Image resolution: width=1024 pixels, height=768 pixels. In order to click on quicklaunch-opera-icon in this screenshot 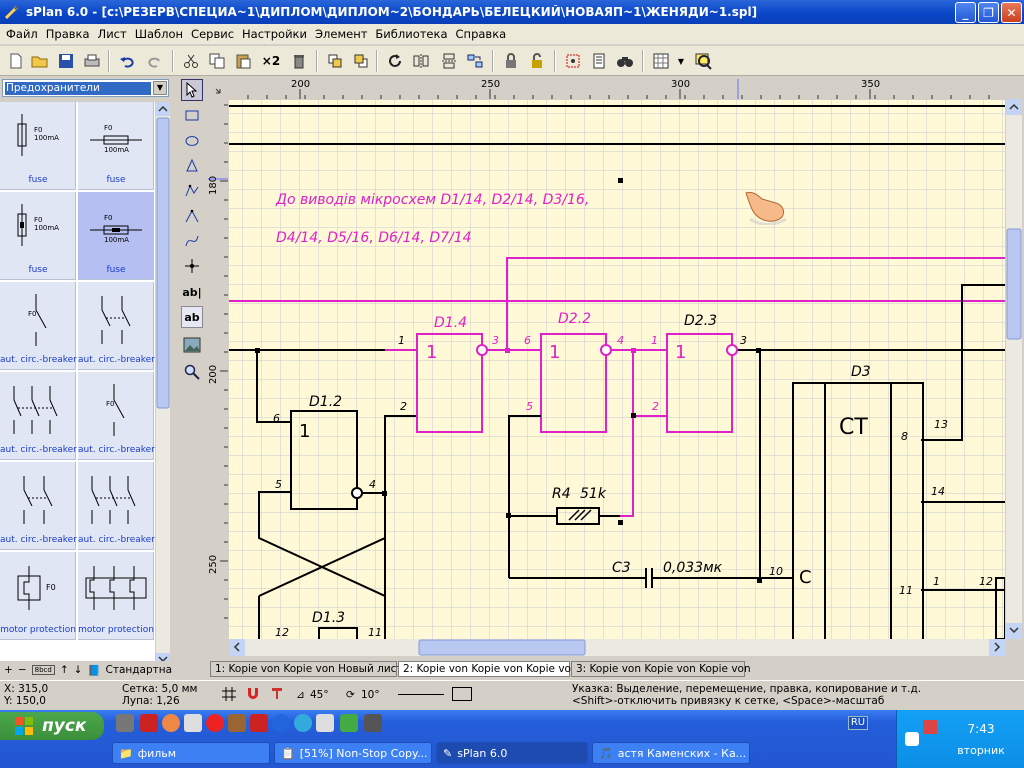, I will do `click(171, 723)`.